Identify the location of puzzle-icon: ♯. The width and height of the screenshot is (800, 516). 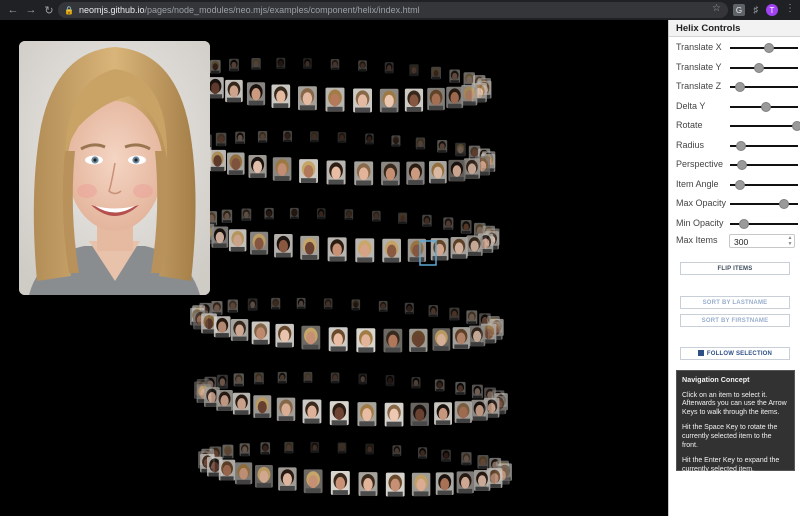
(756, 10).